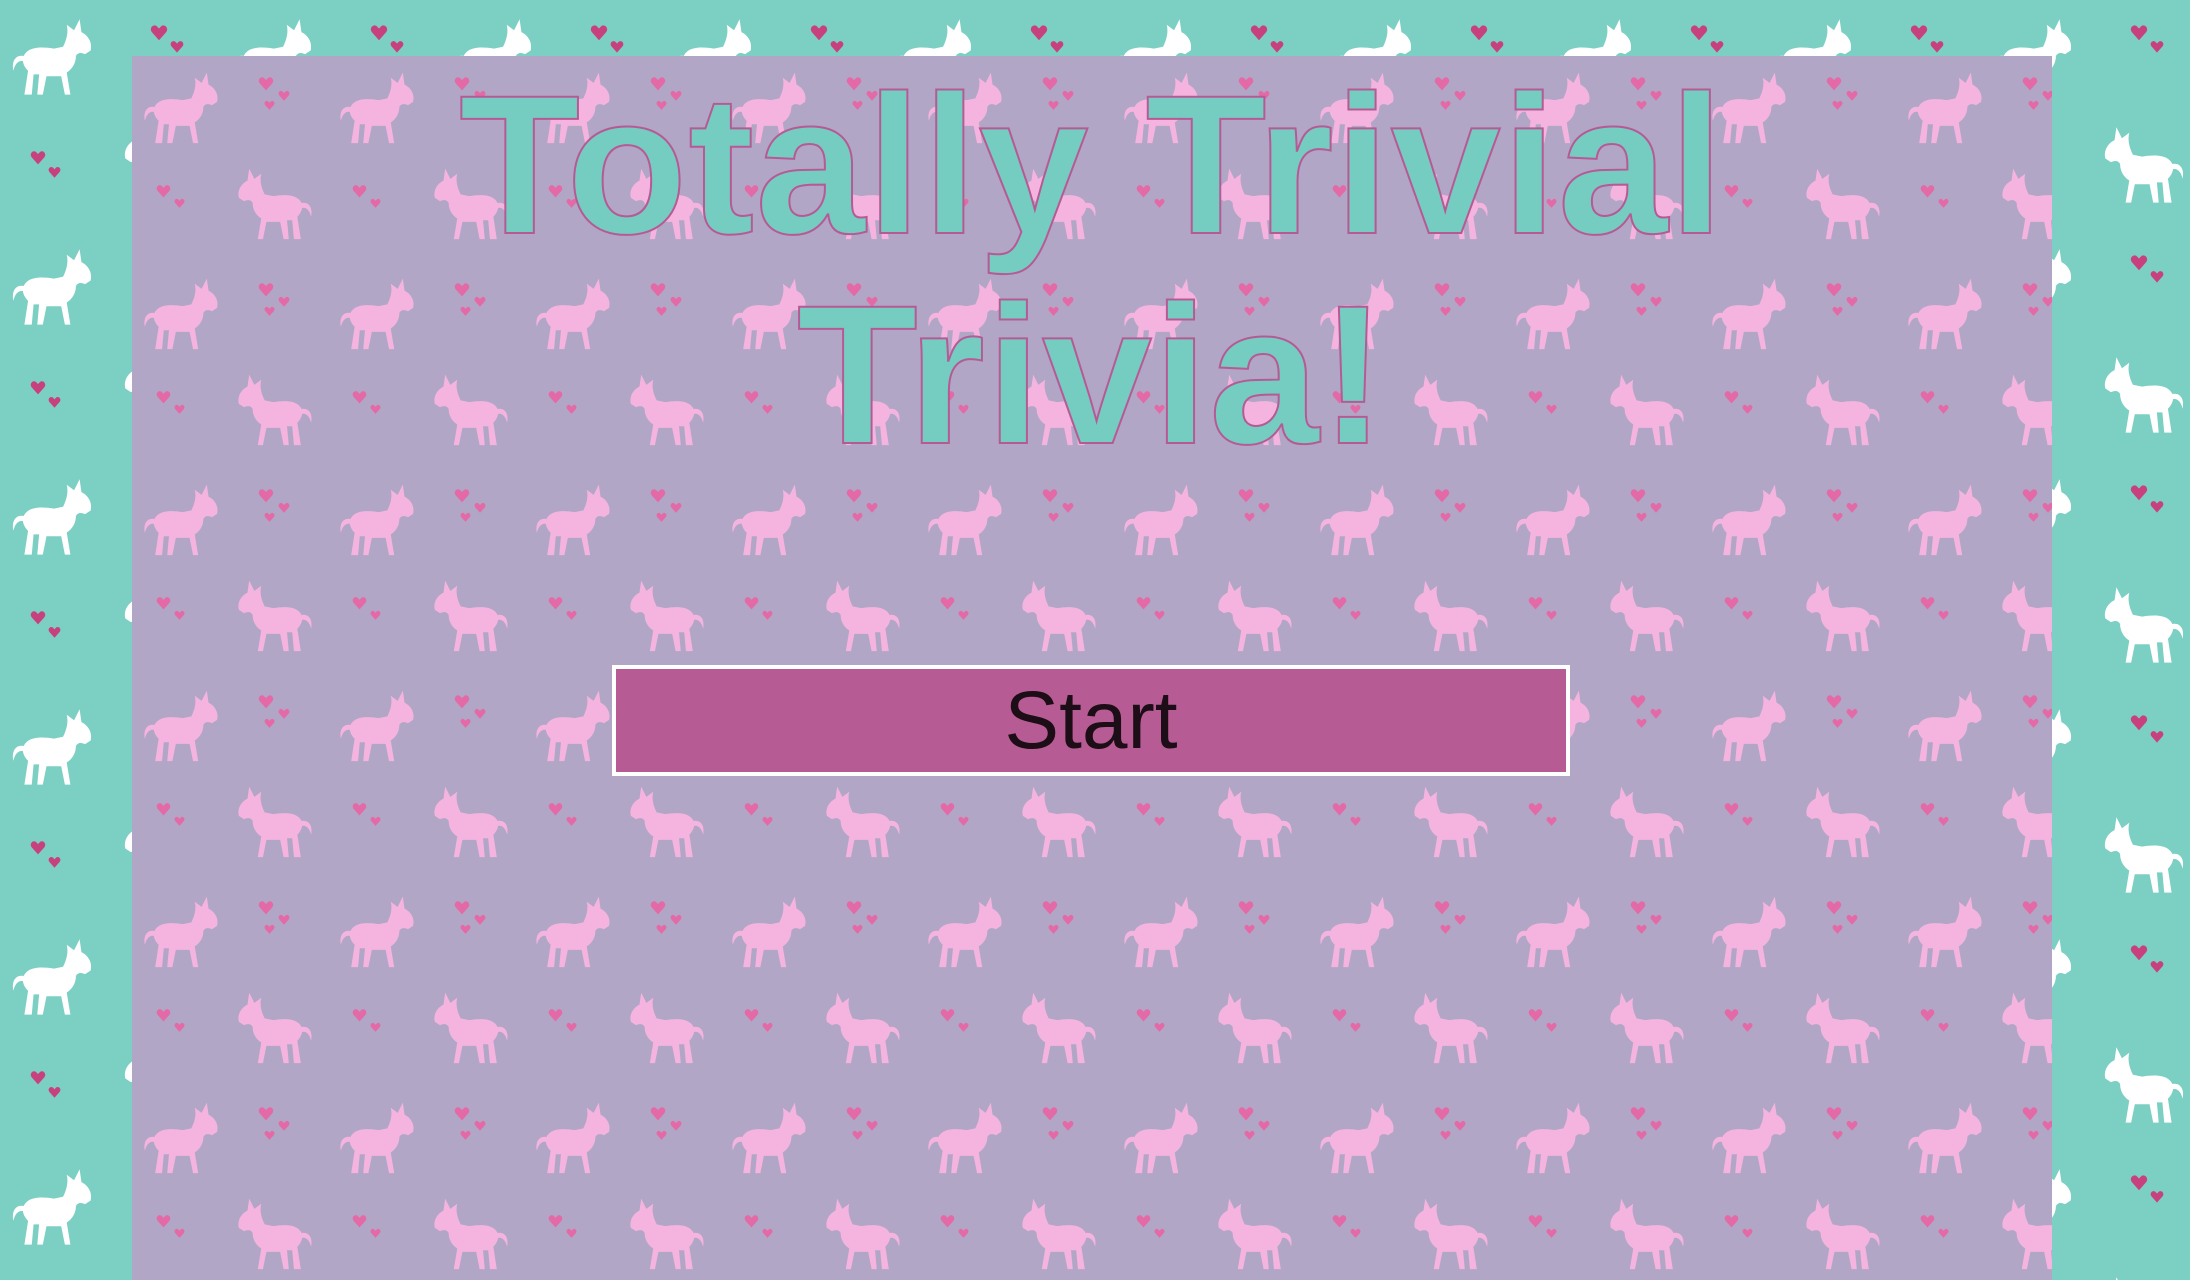 The width and height of the screenshot is (2190, 1280). I want to click on page-title-line-2: Trivia!, so click(1092, 374).